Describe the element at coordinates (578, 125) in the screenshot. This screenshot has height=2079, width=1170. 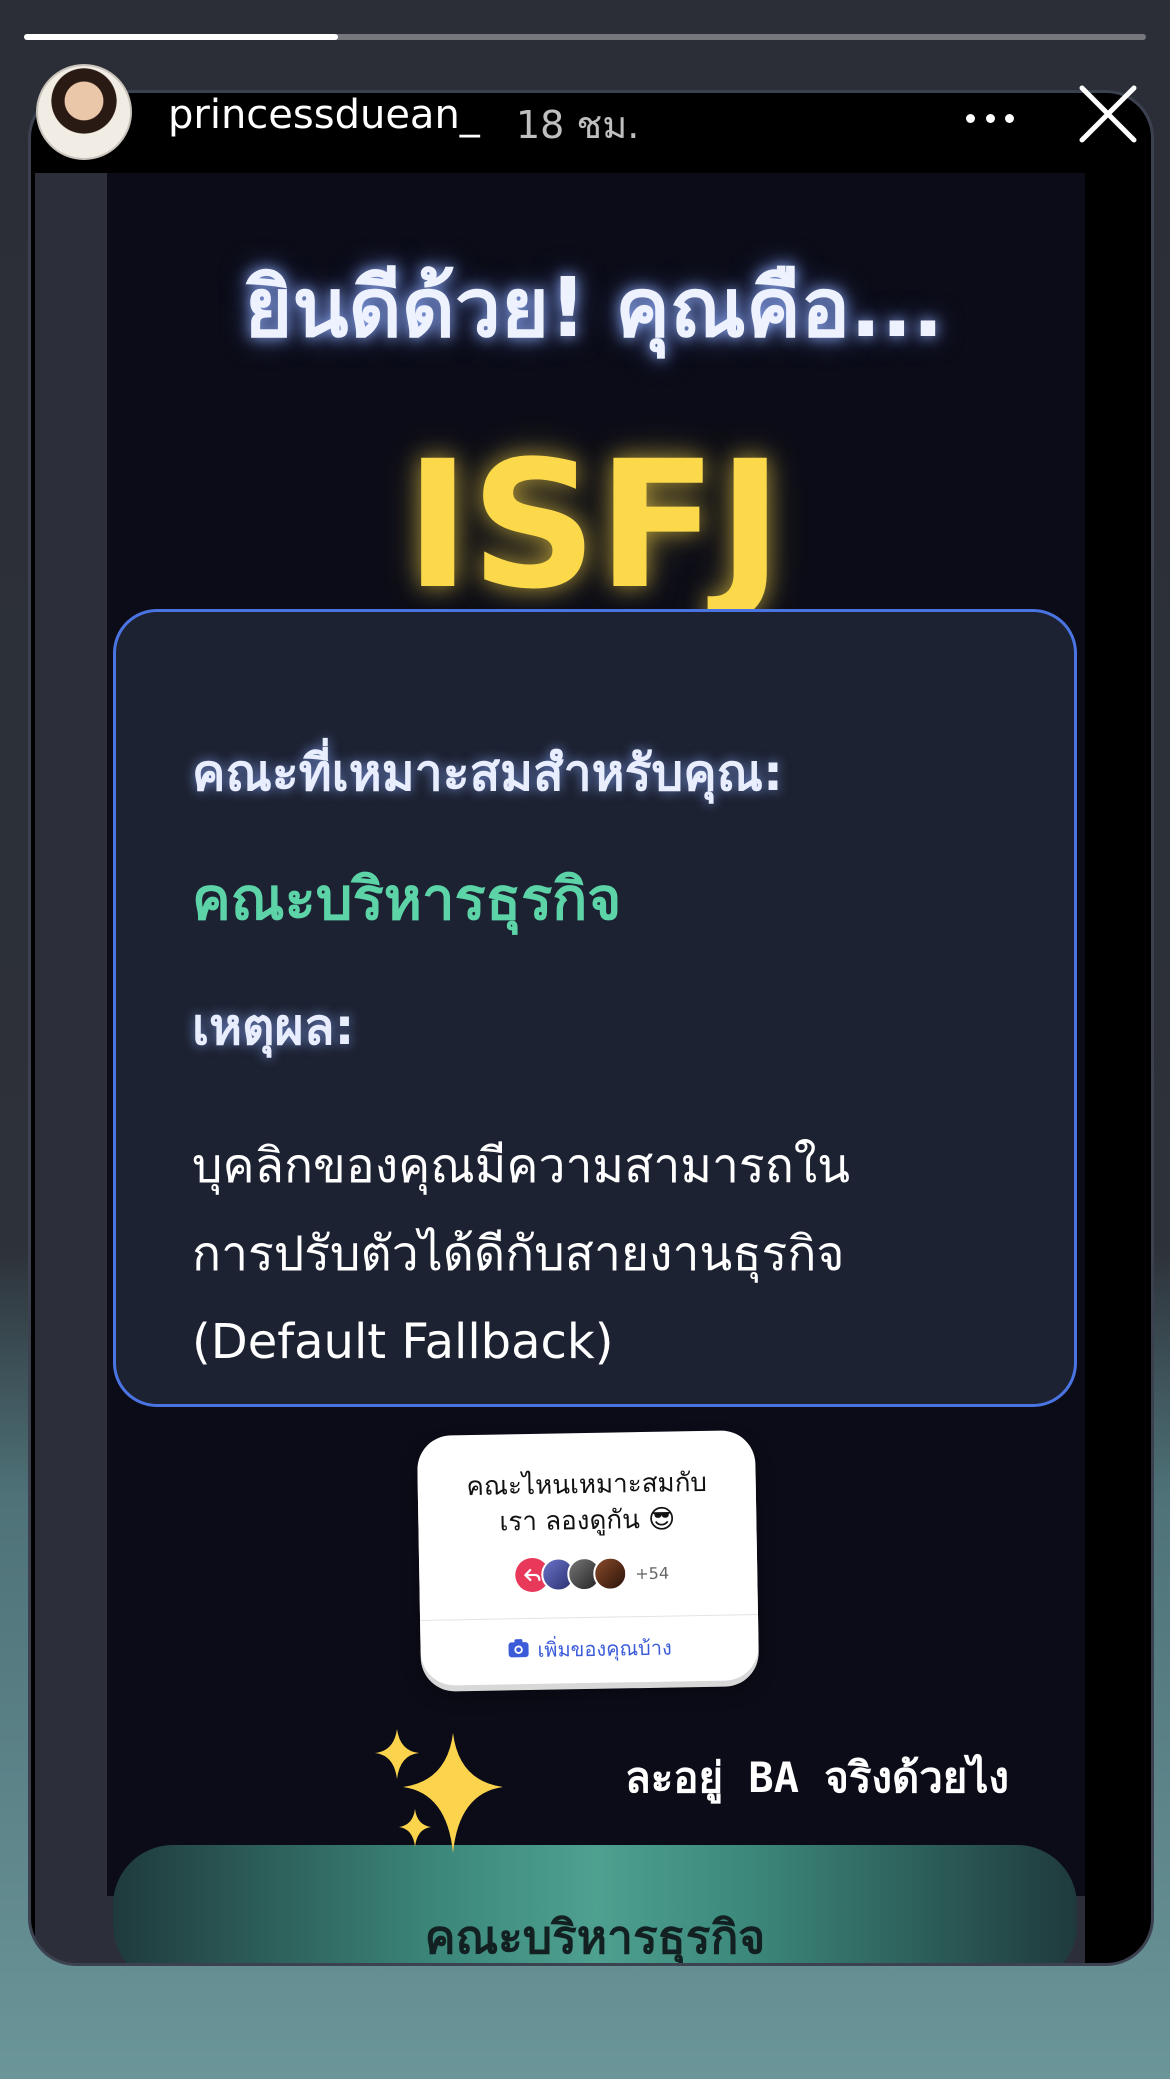
I see `timestamp: 18 ชม.` at that location.